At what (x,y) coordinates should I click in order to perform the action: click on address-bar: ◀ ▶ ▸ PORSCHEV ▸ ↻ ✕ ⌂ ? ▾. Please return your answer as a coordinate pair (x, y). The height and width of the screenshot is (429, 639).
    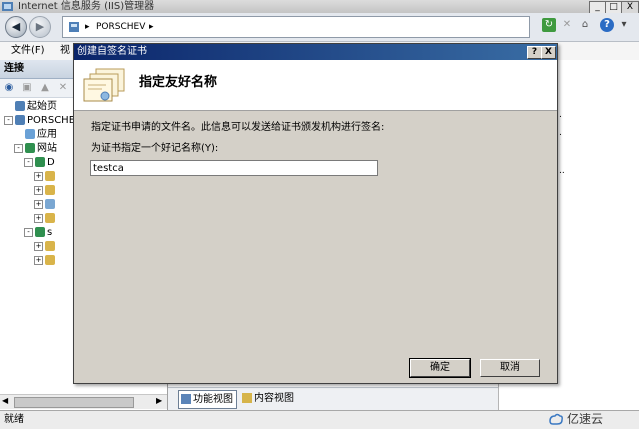
    Looking at the image, I should click on (319, 27).